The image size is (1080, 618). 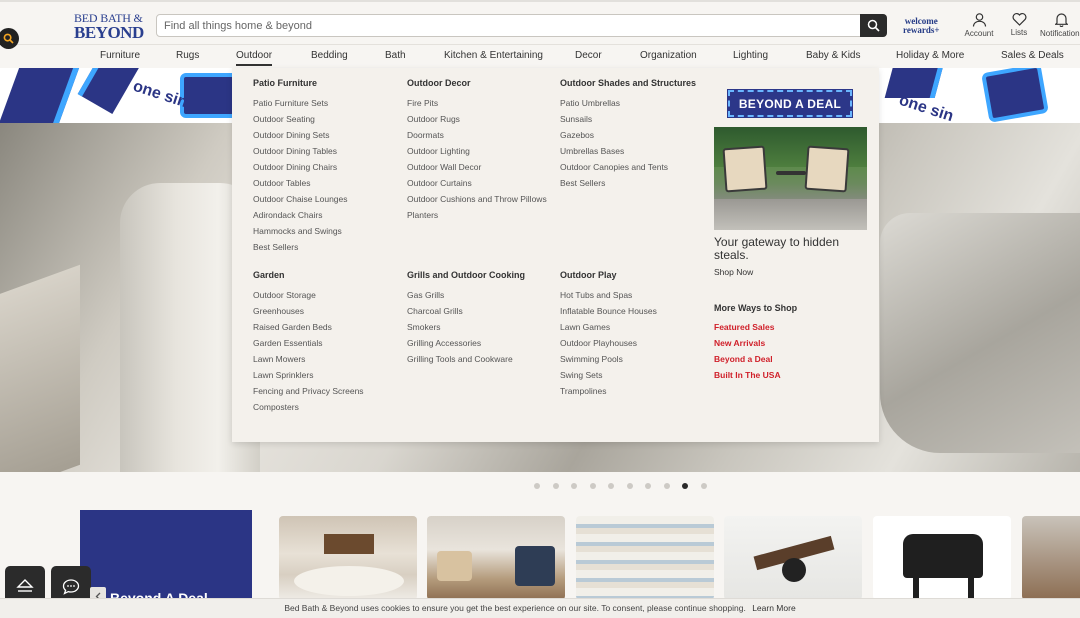 I want to click on menu-link: Outdoor Wall Decor, so click(x=477, y=169).